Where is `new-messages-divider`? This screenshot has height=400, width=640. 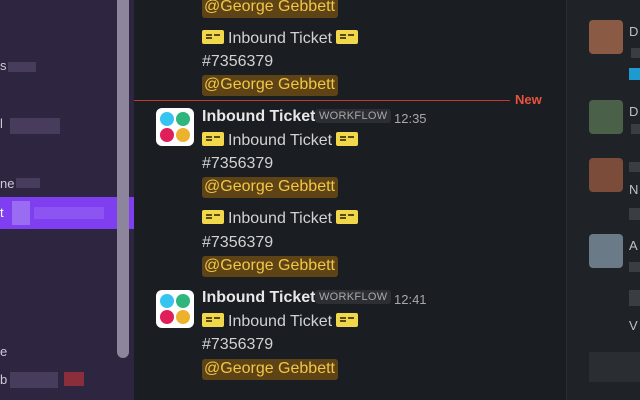
new-messages-divider is located at coordinates (322, 100).